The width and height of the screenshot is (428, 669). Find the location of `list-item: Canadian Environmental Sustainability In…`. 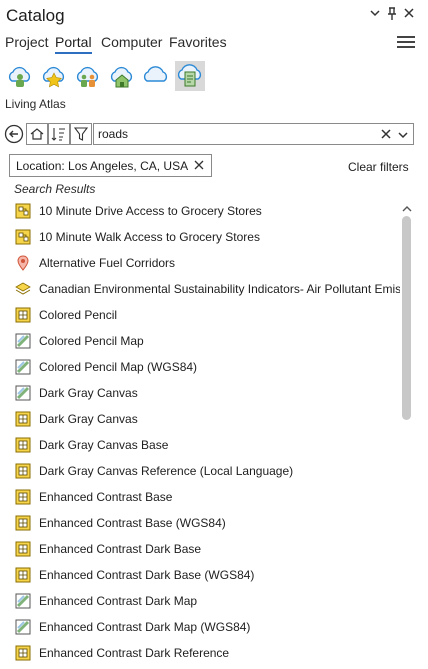

list-item: Canadian Environmental Sustainability In… is located at coordinates (200, 289).